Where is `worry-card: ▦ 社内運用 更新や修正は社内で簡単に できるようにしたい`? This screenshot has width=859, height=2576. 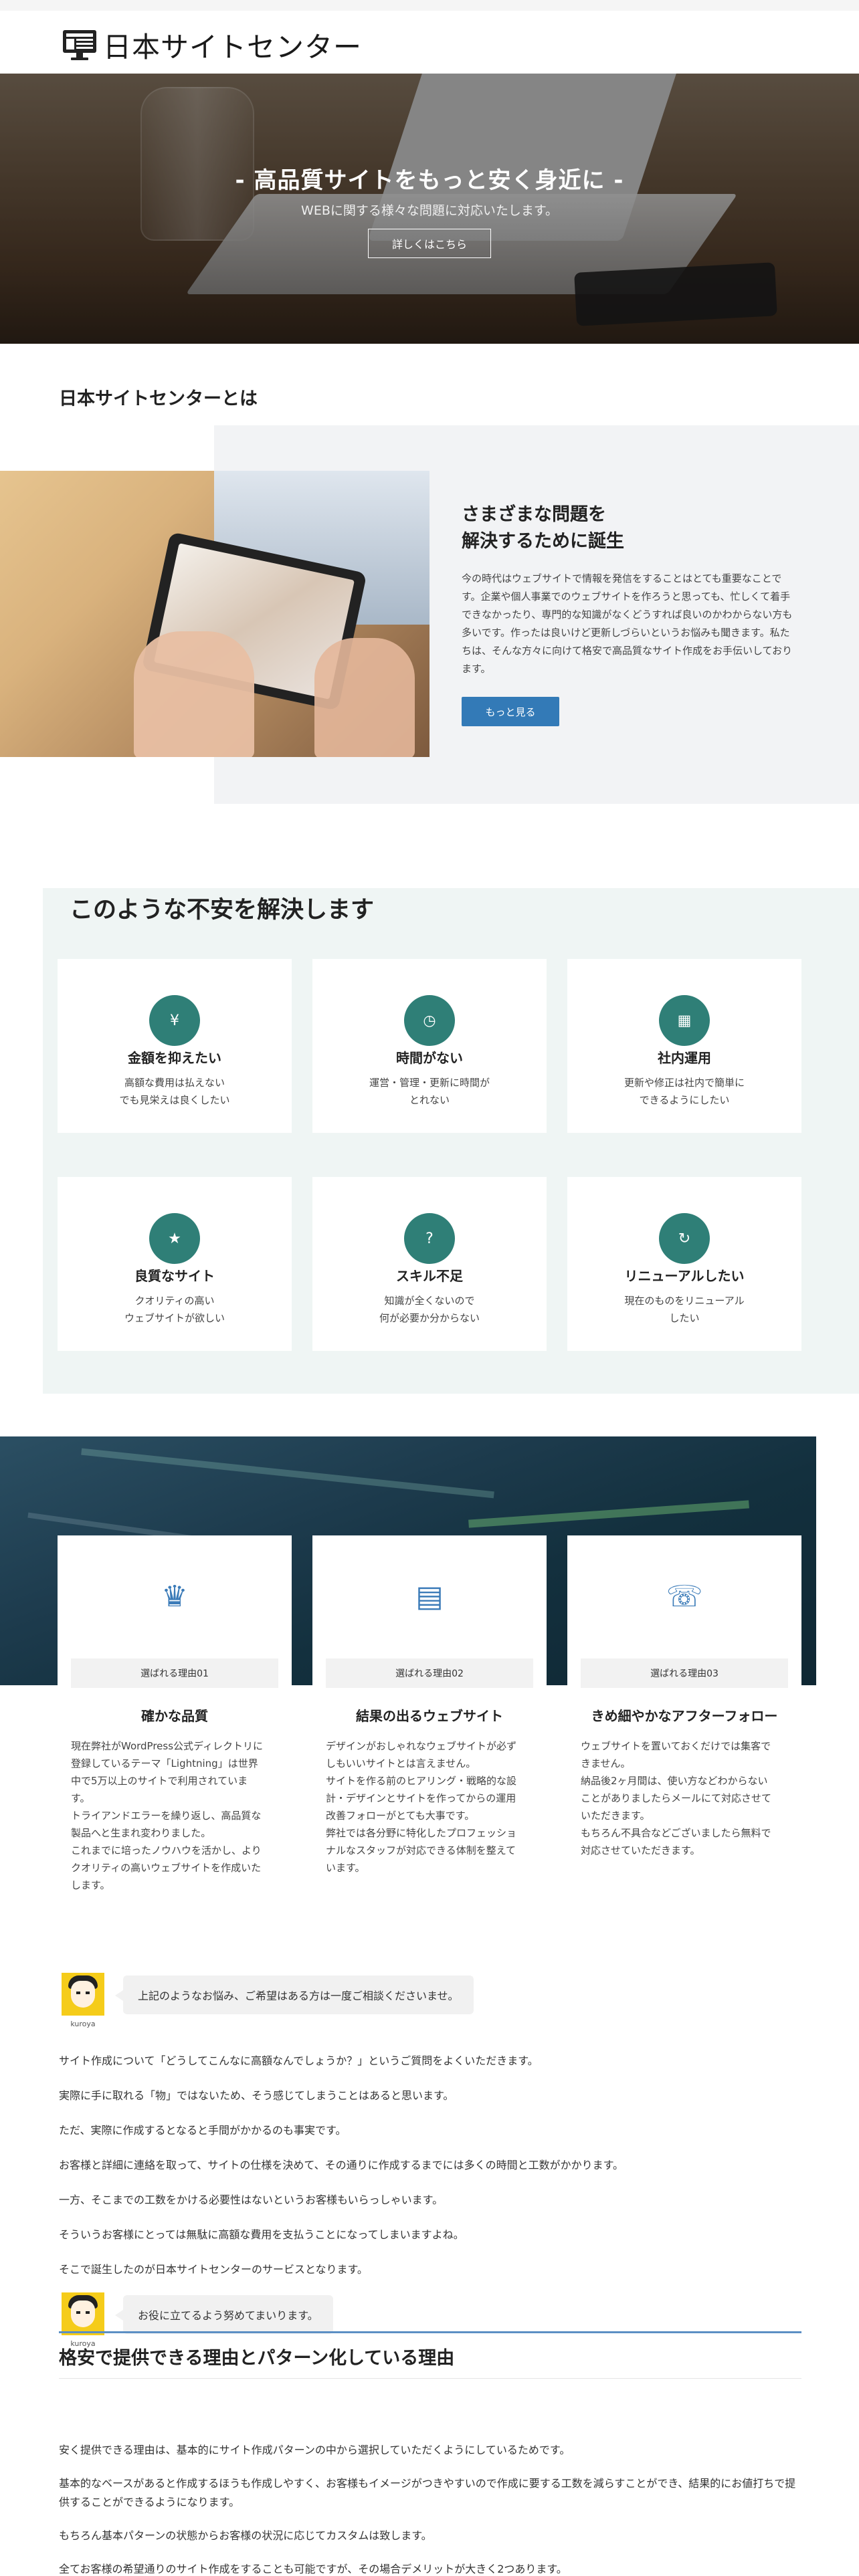
worry-card: ▦ 社内運用 更新や修正は社内で簡単に できるようにしたい is located at coordinates (684, 1046).